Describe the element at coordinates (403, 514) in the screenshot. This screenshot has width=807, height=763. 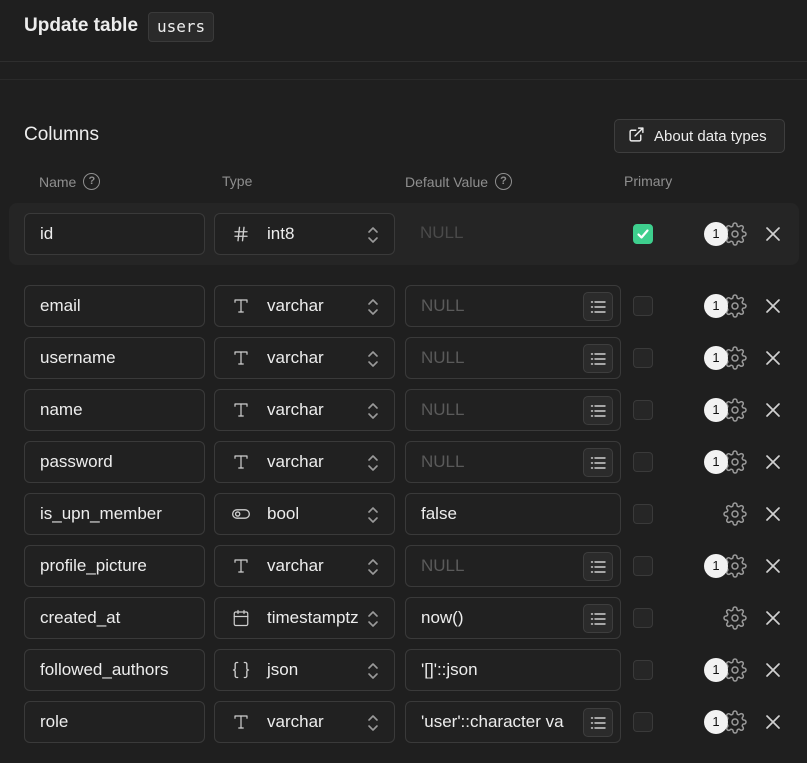
I see `column-row-is-upn-member: is_upn_member bool false` at that location.